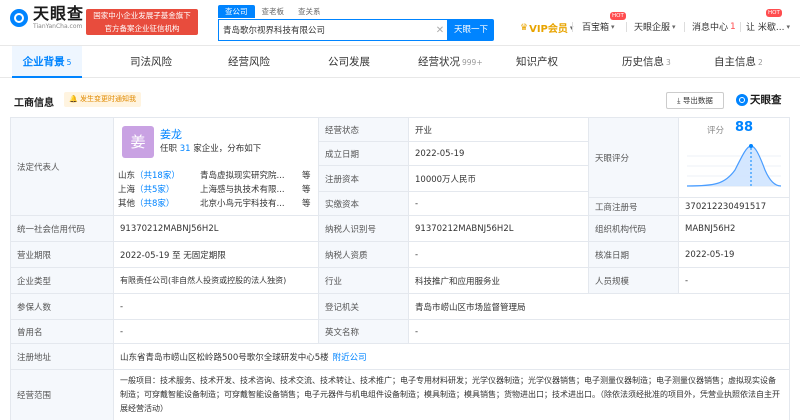 The height and width of the screenshot is (420, 800). What do you see at coordinates (450, 62) in the screenshot?
I see `tab-operation-status: 经营状况 999+` at bounding box center [450, 62].